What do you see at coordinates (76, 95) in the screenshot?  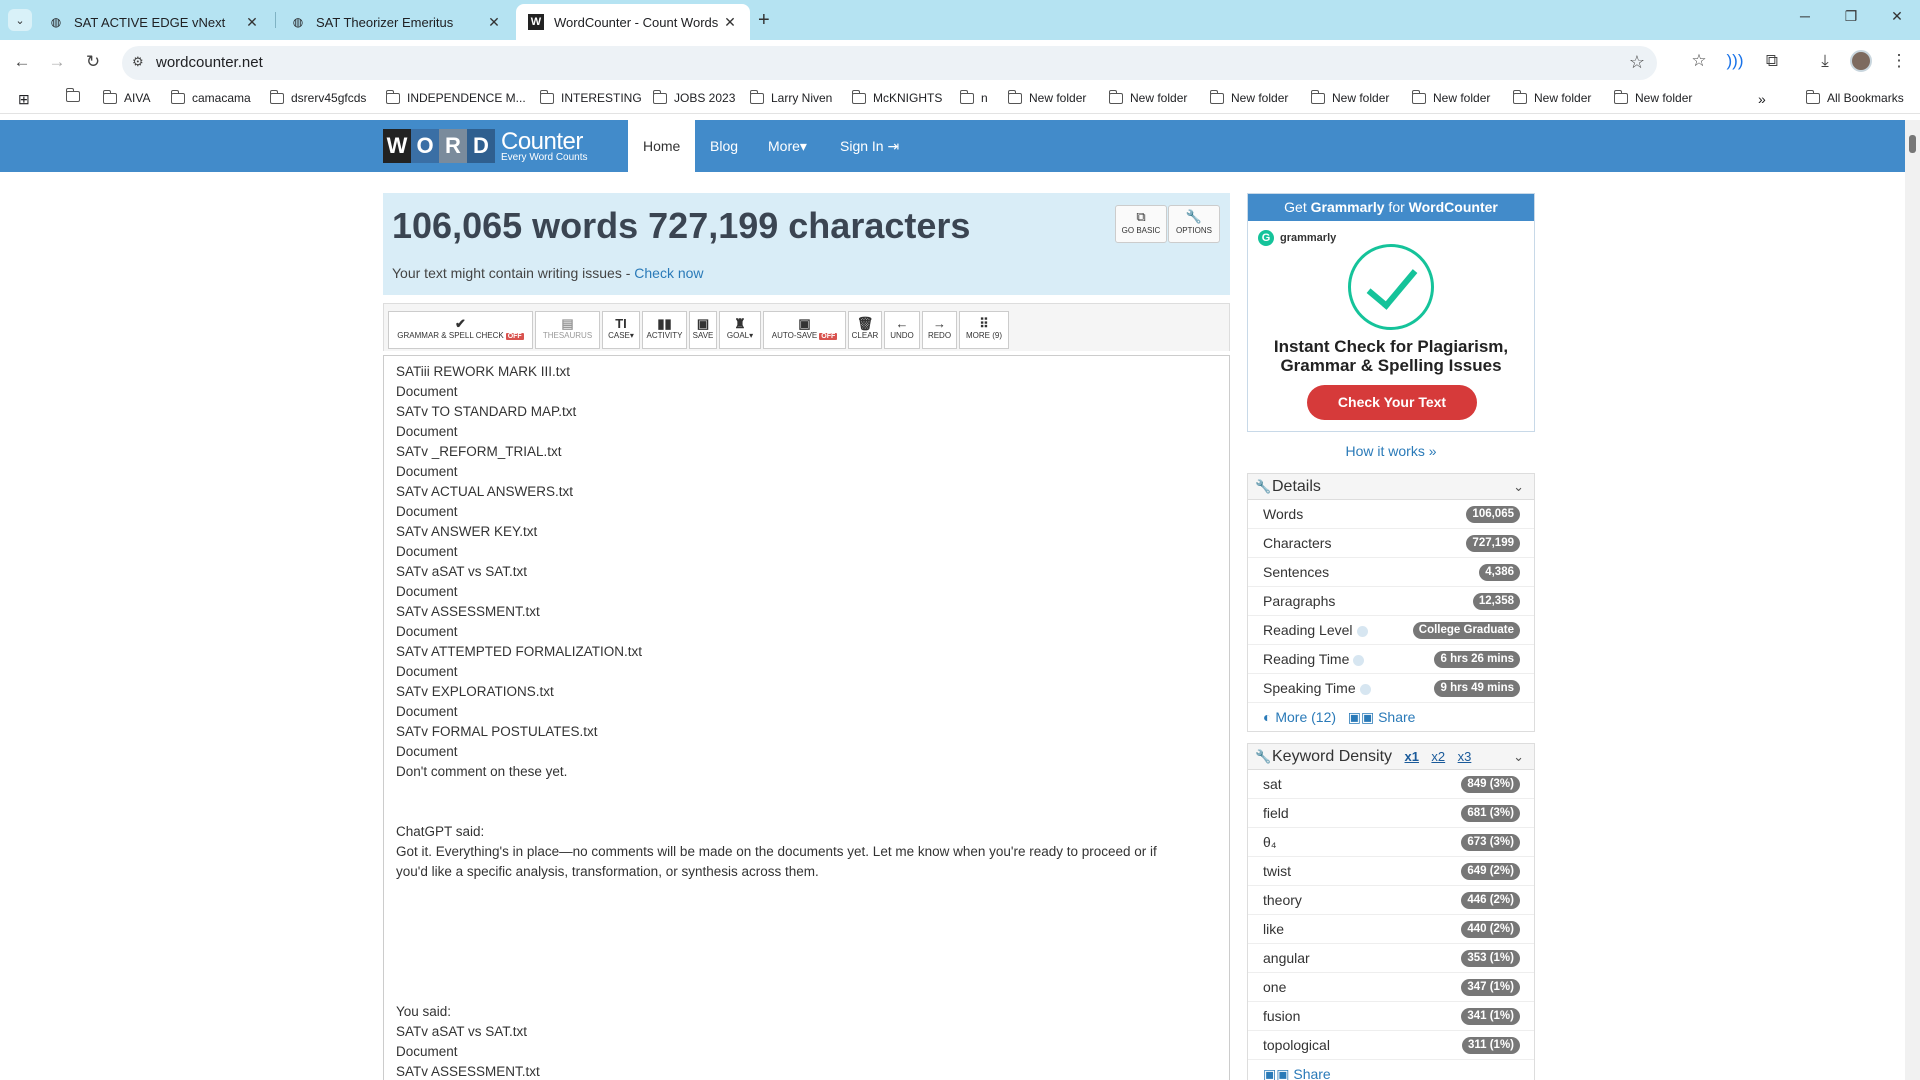 I see `bookmark-folder-unnamed` at bounding box center [76, 95].